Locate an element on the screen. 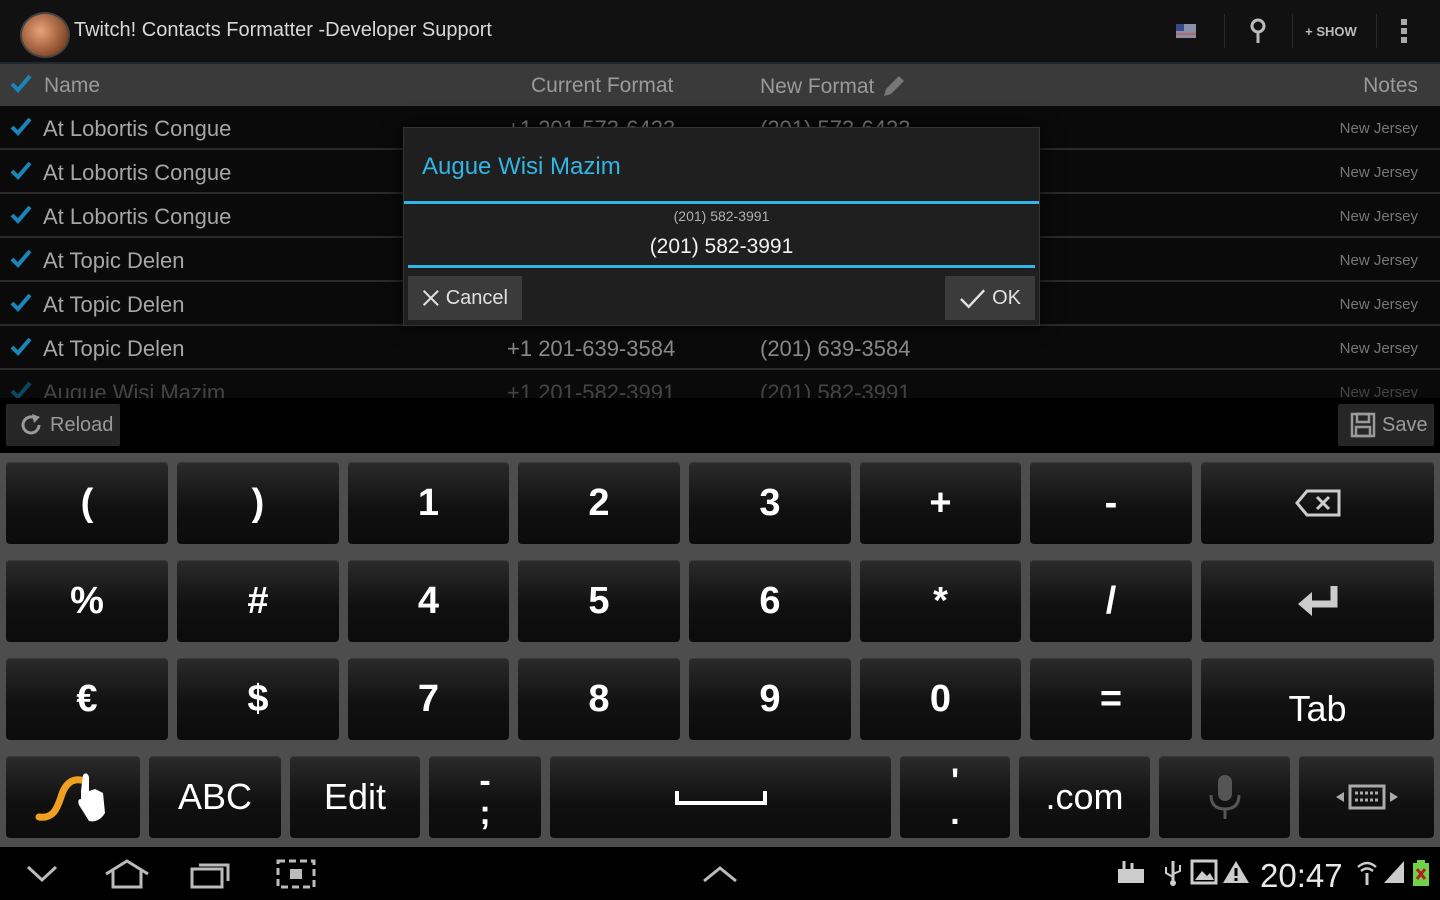 The width and height of the screenshot is (1440, 900). keyboard-layout-icon is located at coordinates (1366, 797).